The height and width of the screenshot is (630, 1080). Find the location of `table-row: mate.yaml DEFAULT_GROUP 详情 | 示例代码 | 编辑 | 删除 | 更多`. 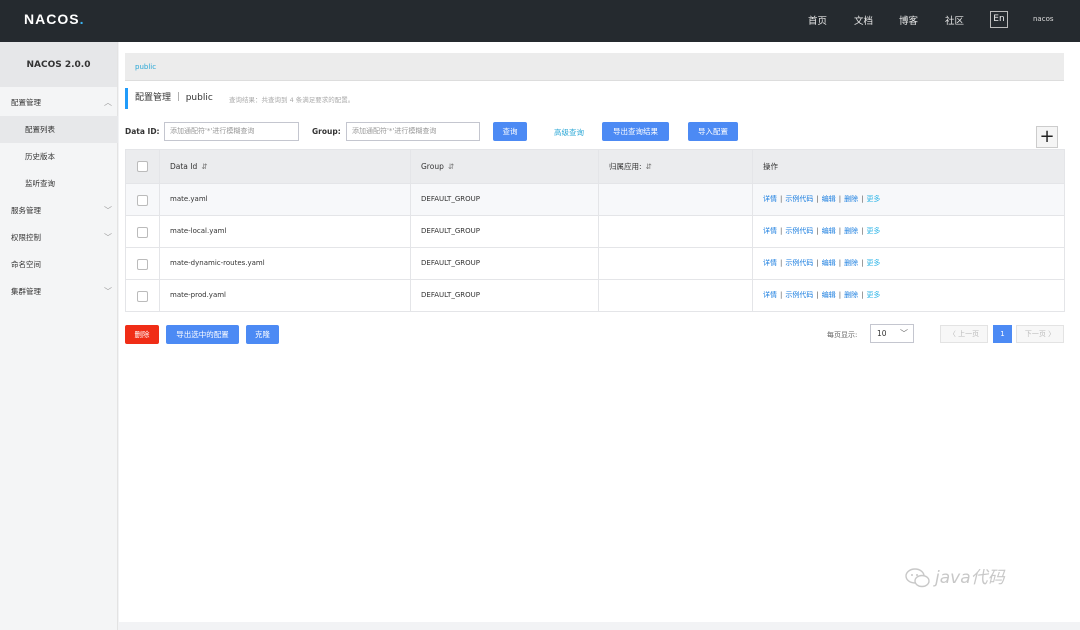

table-row: mate.yaml DEFAULT_GROUP 详情 | 示例代码 | 编辑 | 删除 | 更多 is located at coordinates (595, 199).